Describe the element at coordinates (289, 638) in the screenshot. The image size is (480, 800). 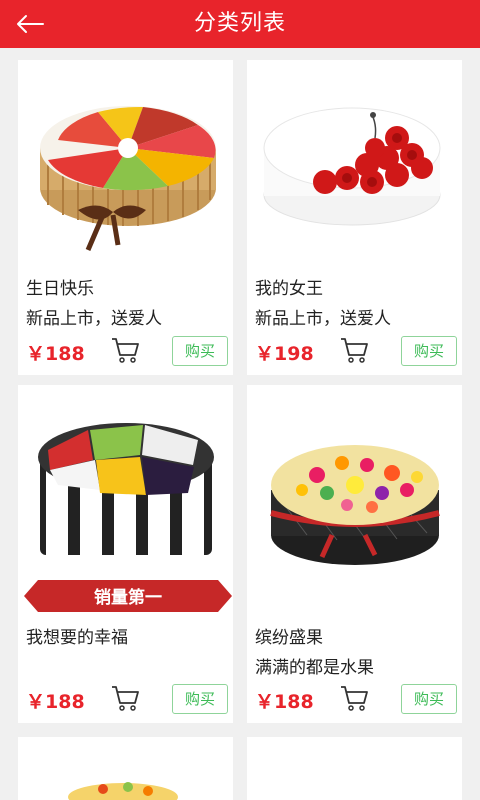
I see `product-name: 缤纷盛果` at that location.